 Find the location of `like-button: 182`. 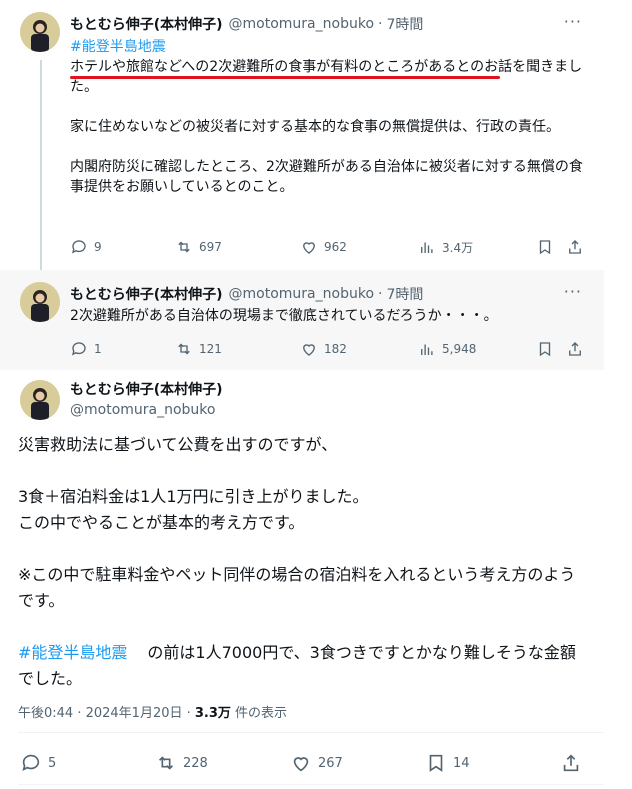

like-button: 182 is located at coordinates (359, 349).